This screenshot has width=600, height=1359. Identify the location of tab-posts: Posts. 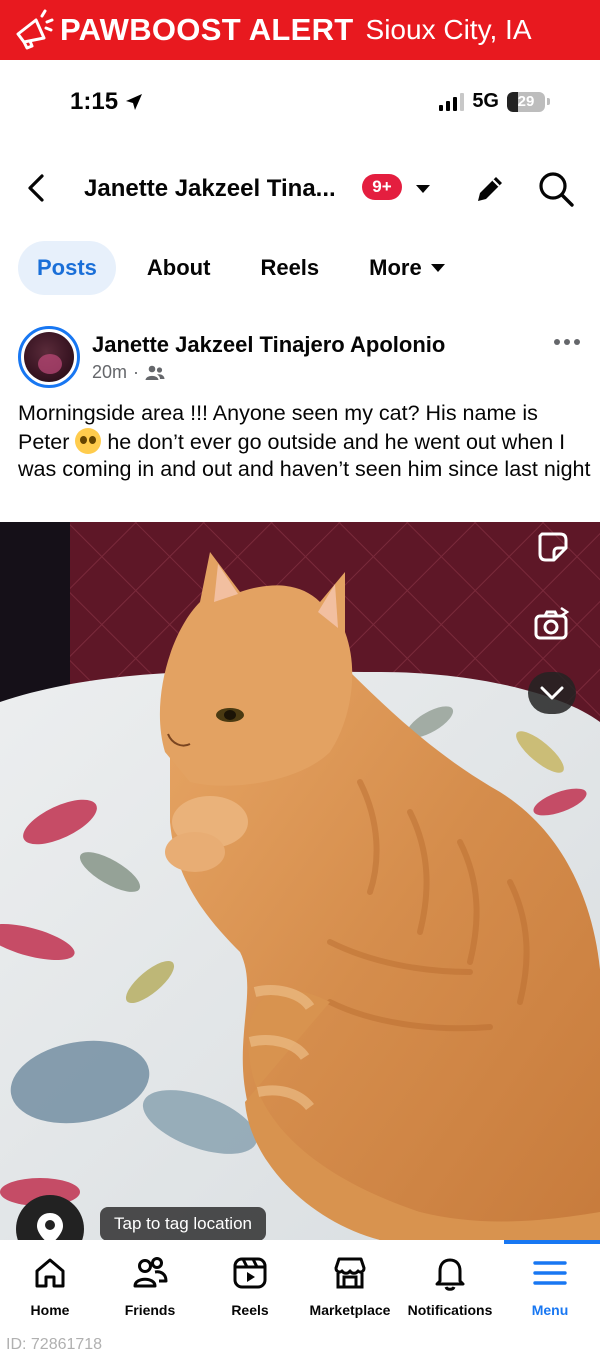
(67, 268).